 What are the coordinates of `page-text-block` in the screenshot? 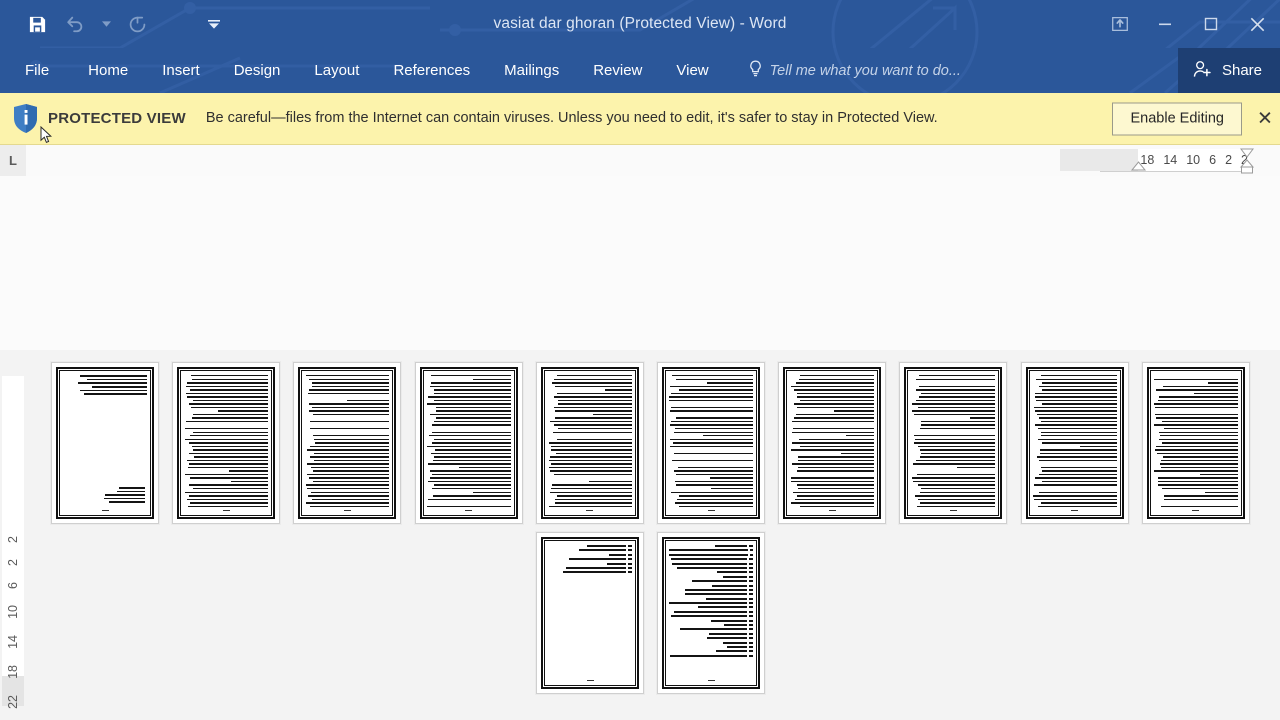 It's located at (590, 442).